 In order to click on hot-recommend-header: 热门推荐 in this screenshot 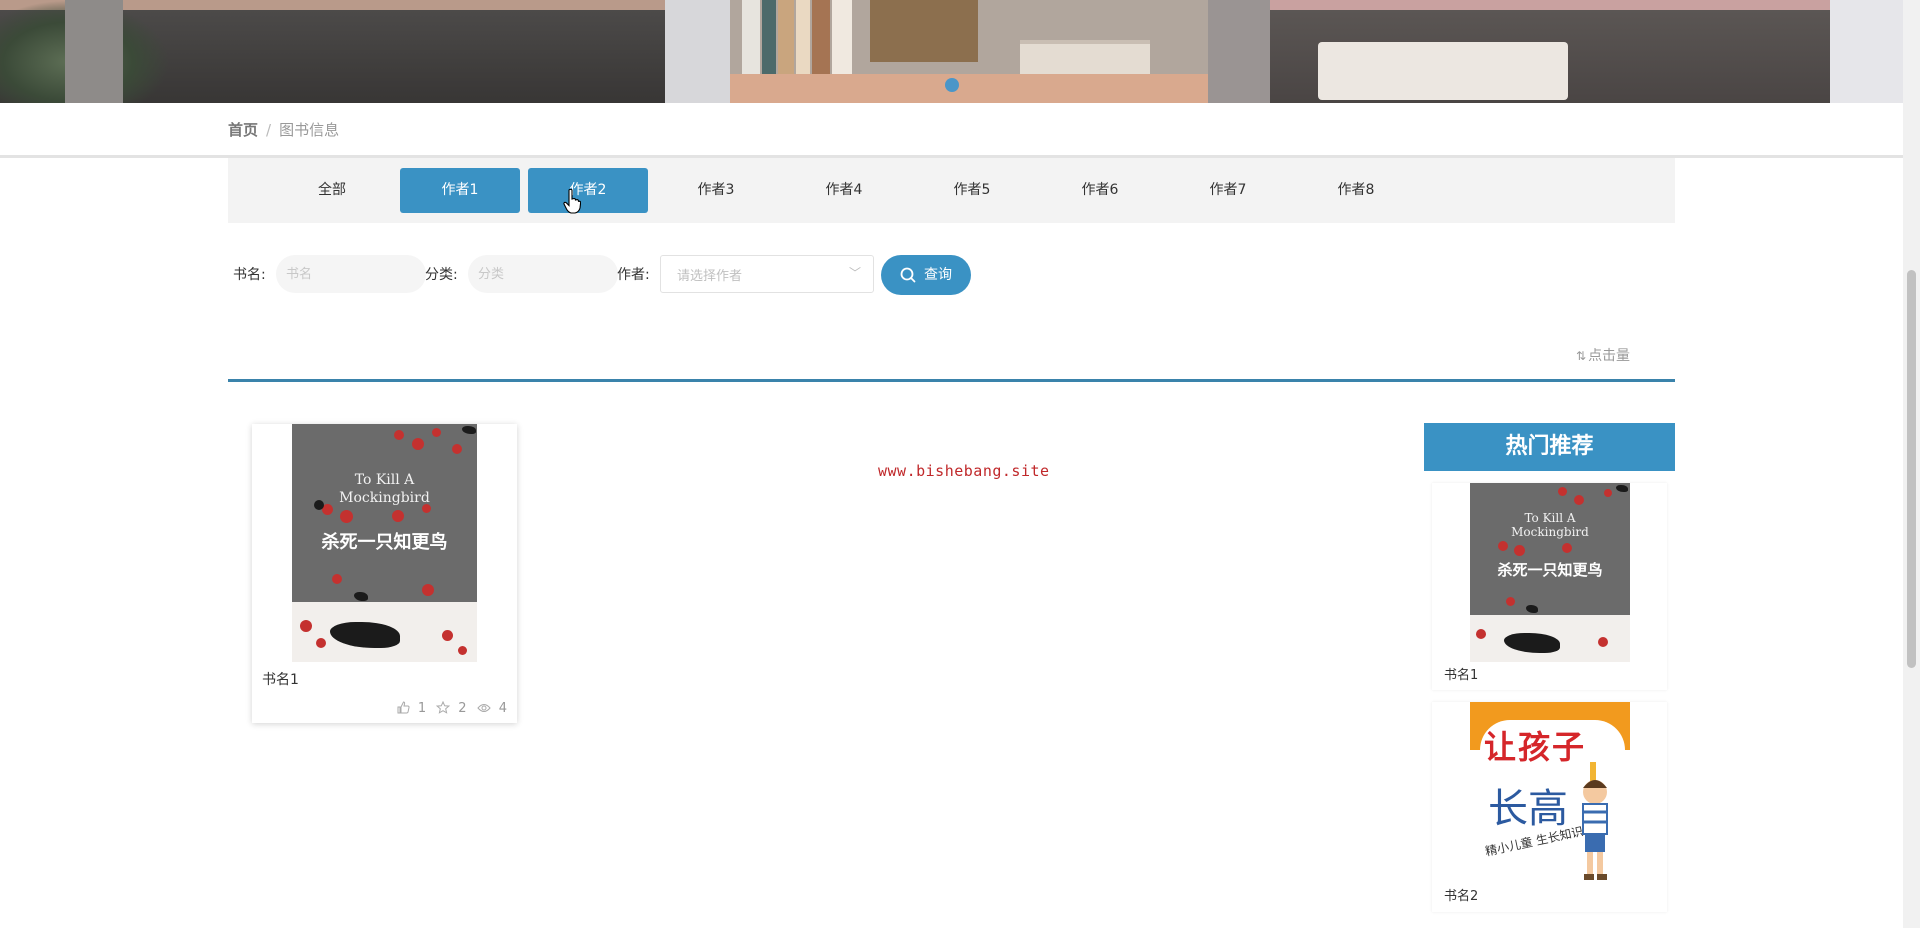, I will do `click(1549, 447)`.